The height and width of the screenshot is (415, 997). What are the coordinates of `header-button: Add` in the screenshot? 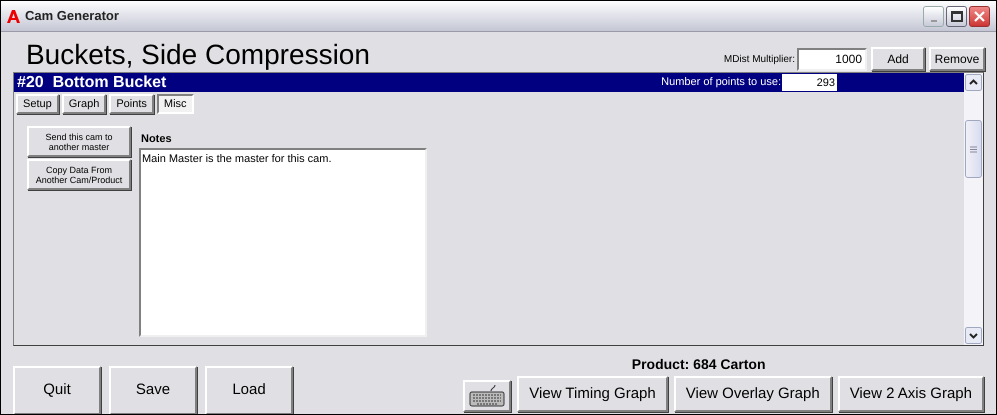 It's located at (898, 59).